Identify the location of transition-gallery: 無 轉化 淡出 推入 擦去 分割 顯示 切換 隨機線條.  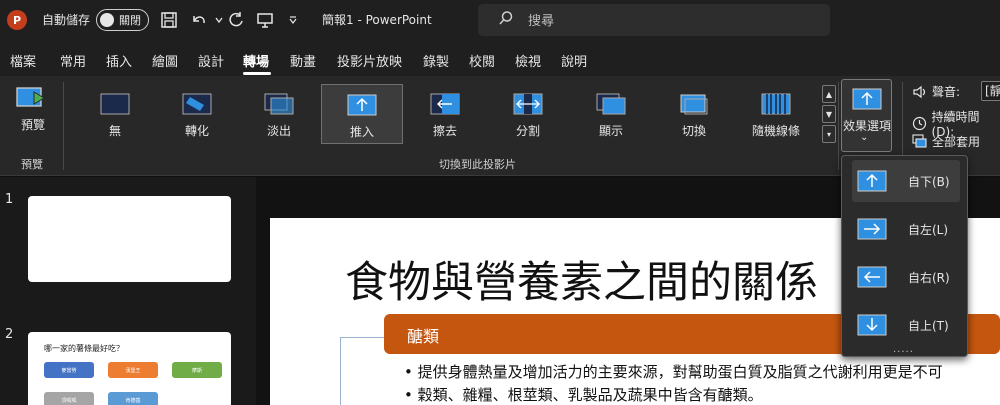
(445, 115).